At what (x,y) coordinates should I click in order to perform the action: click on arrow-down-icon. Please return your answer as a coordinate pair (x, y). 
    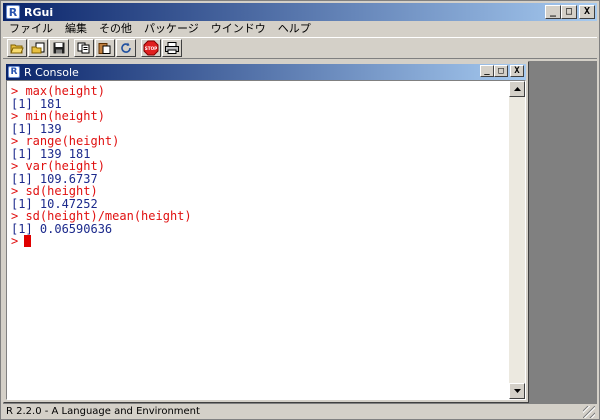
    Looking at the image, I should click on (517, 391).